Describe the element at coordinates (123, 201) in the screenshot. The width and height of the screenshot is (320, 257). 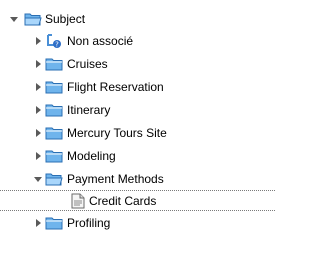
I see `tree-node-label: Credit Cards` at that location.